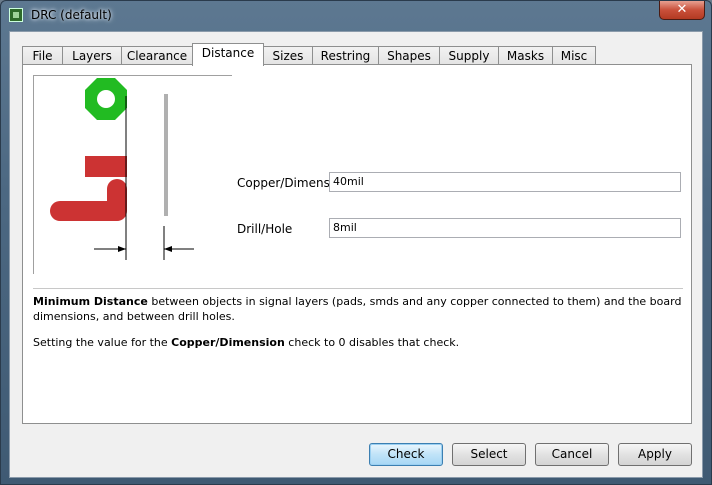 This screenshot has width=712, height=485. I want to click on check-button: Check, so click(406, 454).